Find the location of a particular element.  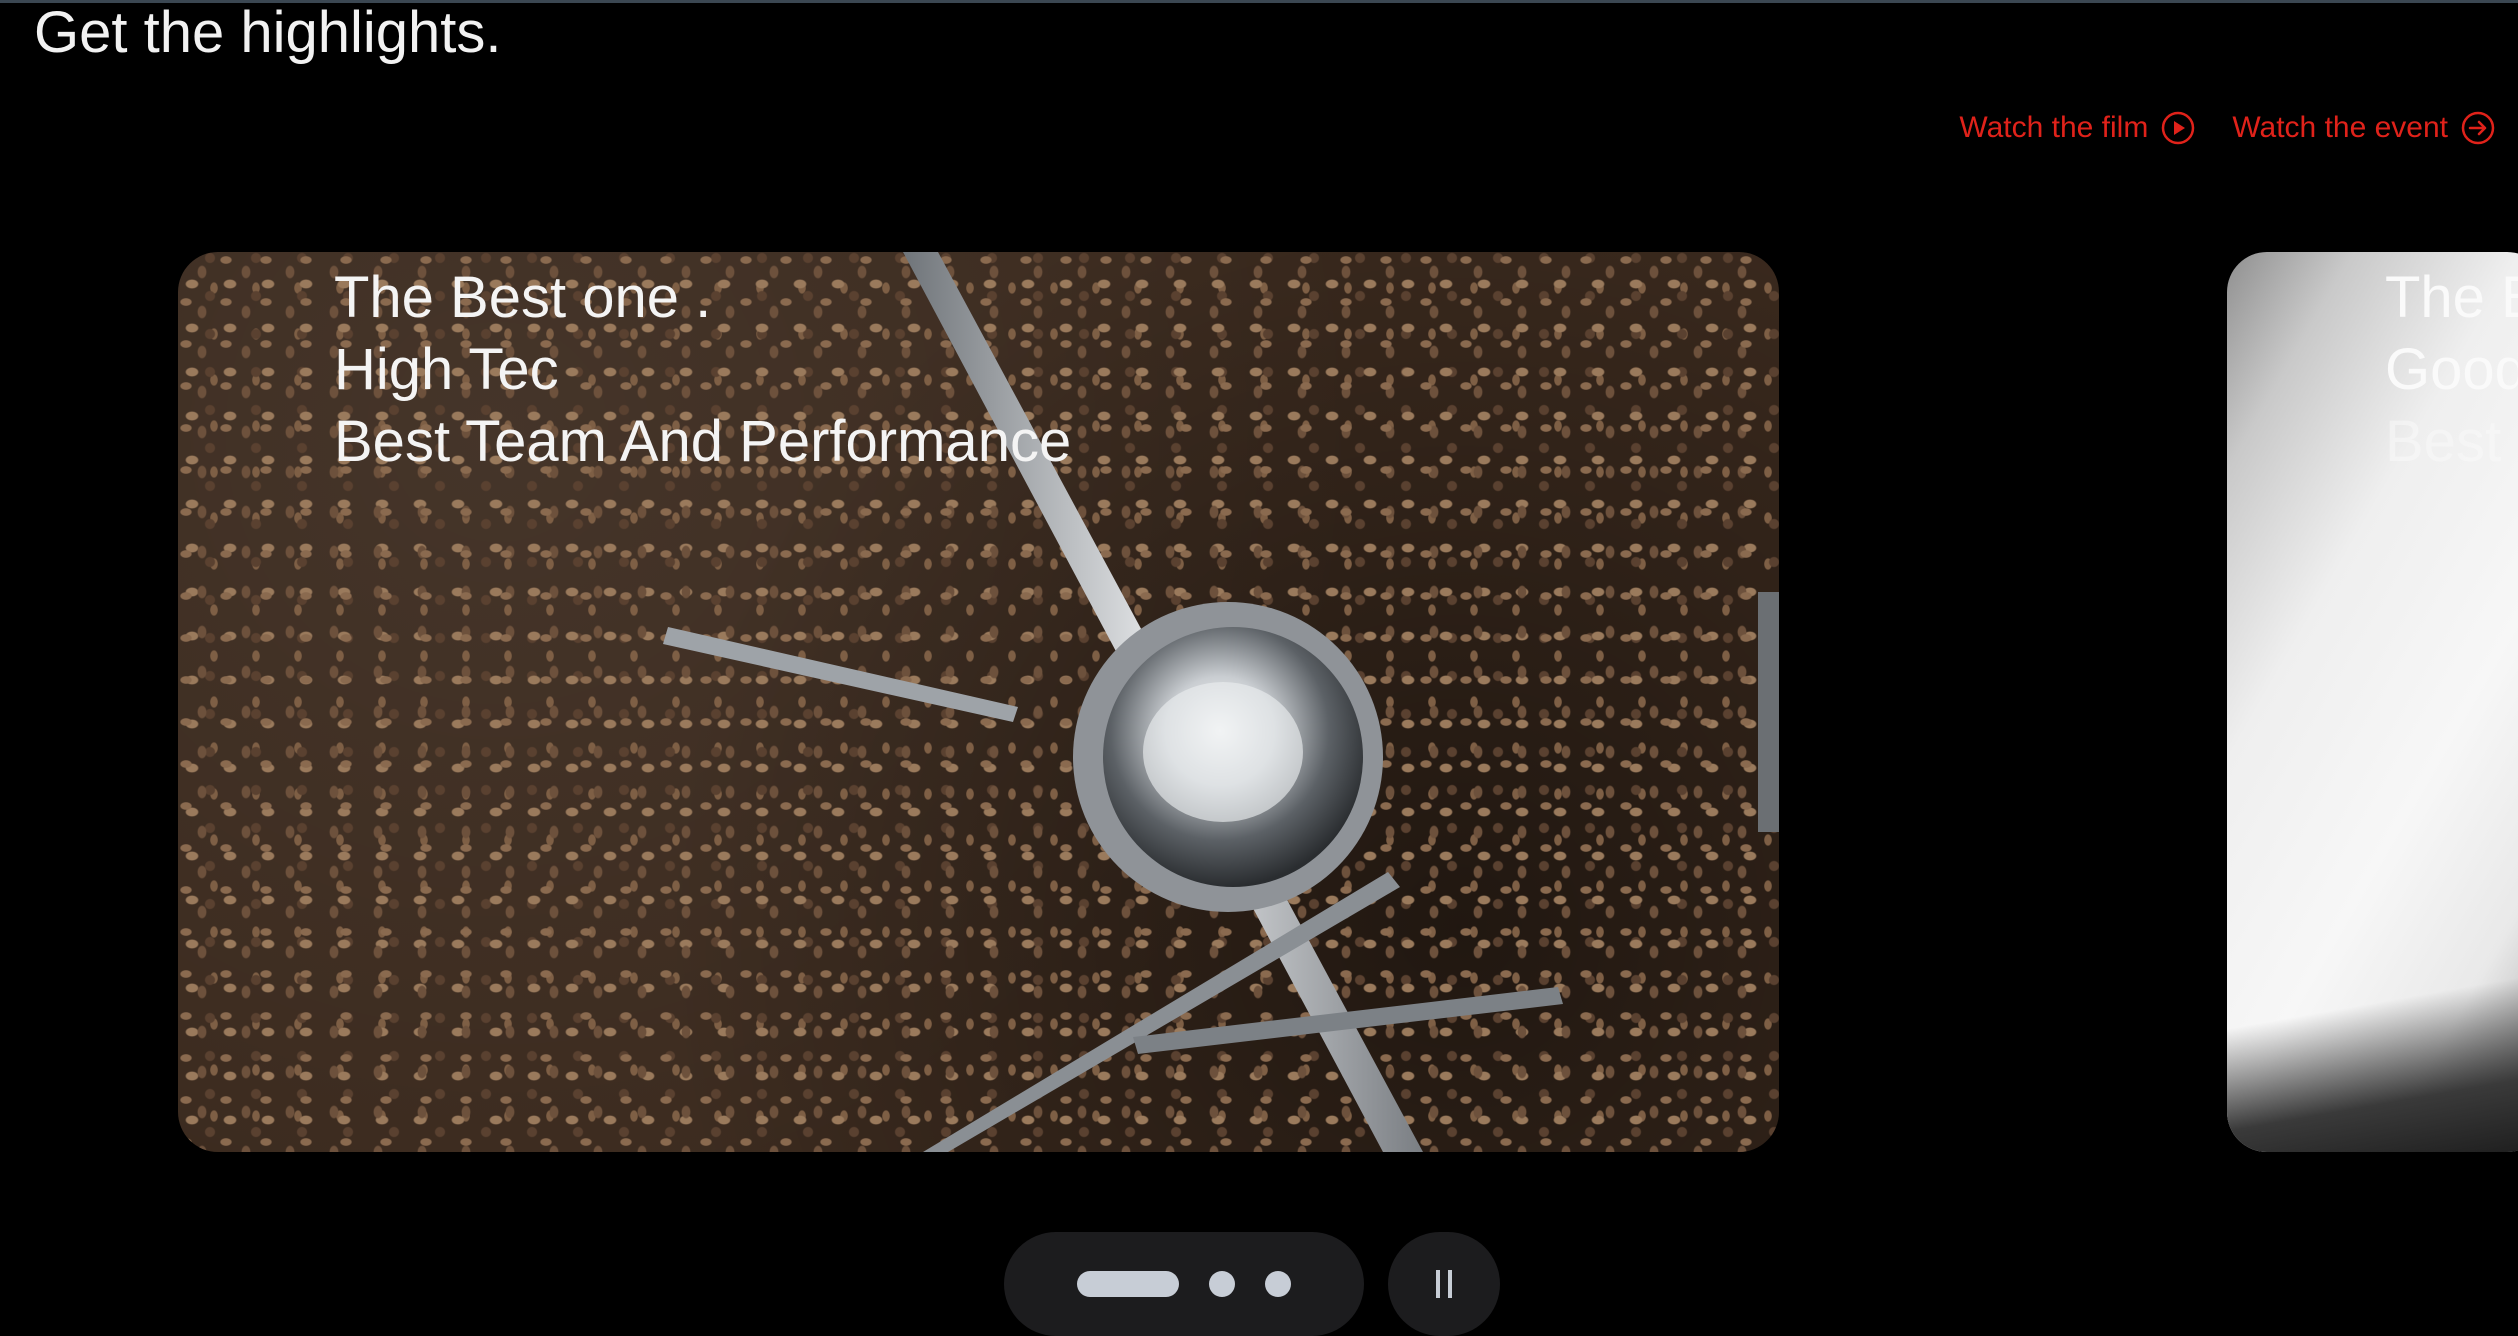

caption-line: Best Team And Performance is located at coordinates (703, 441).